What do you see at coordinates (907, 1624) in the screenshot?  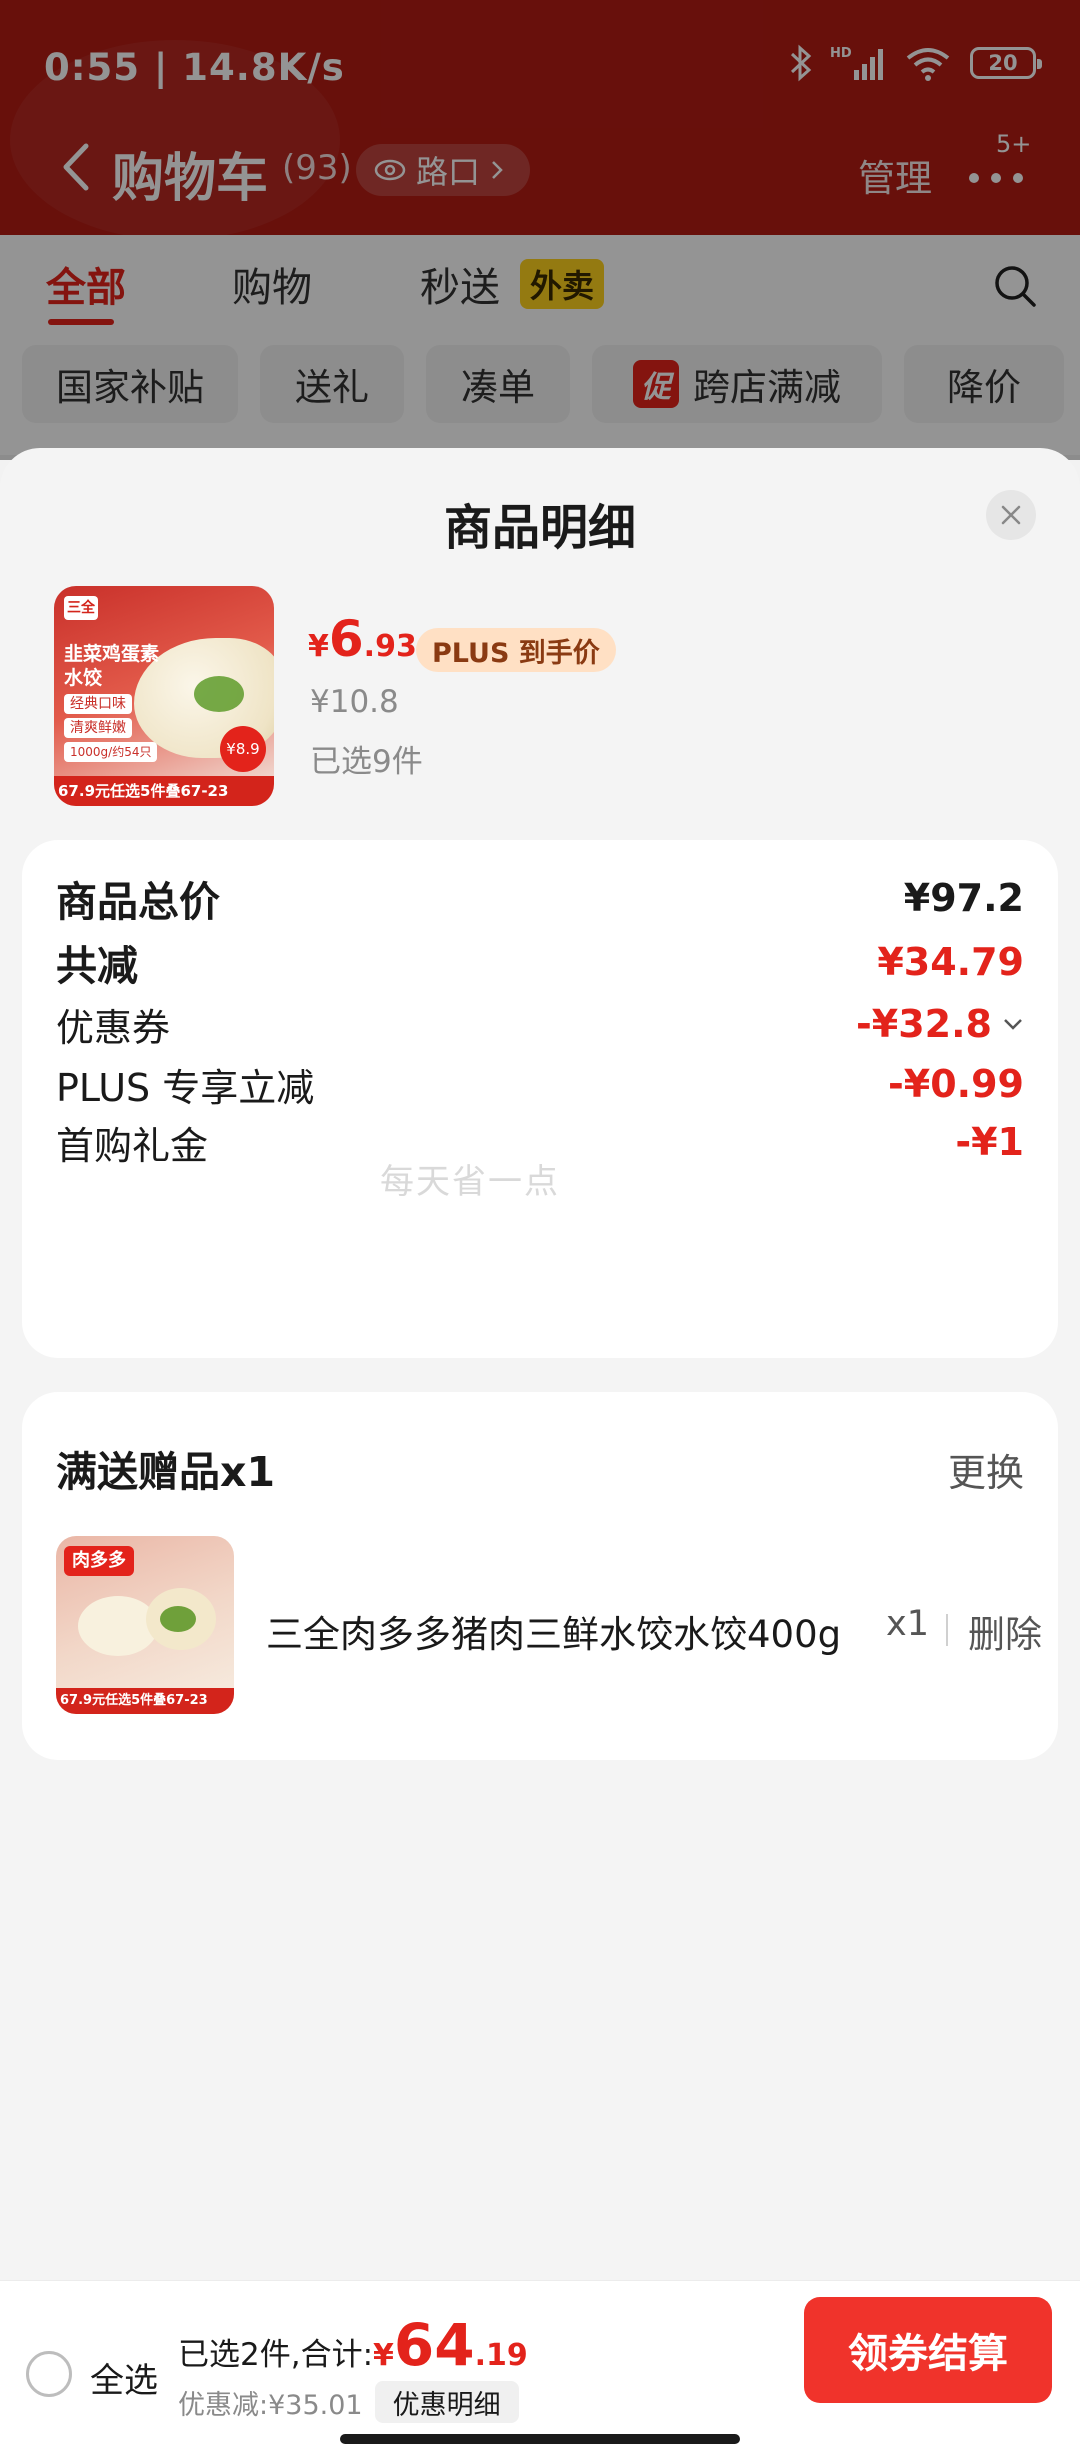 I see `gift-quantity: x1` at bounding box center [907, 1624].